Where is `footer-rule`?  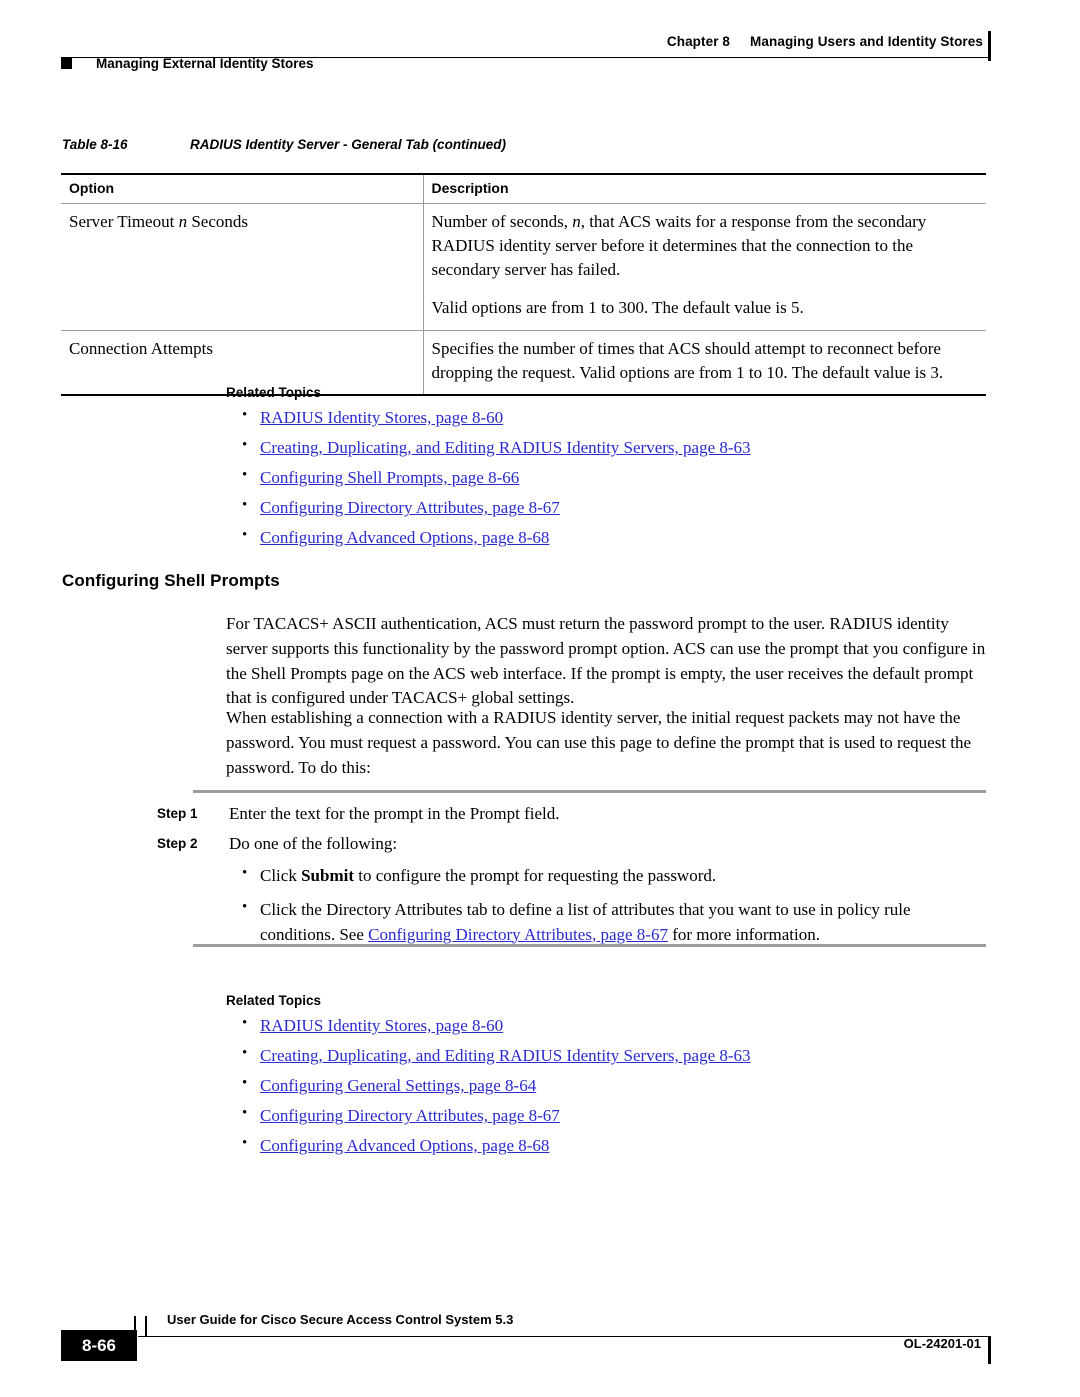
footer-rule is located at coordinates (564, 1336).